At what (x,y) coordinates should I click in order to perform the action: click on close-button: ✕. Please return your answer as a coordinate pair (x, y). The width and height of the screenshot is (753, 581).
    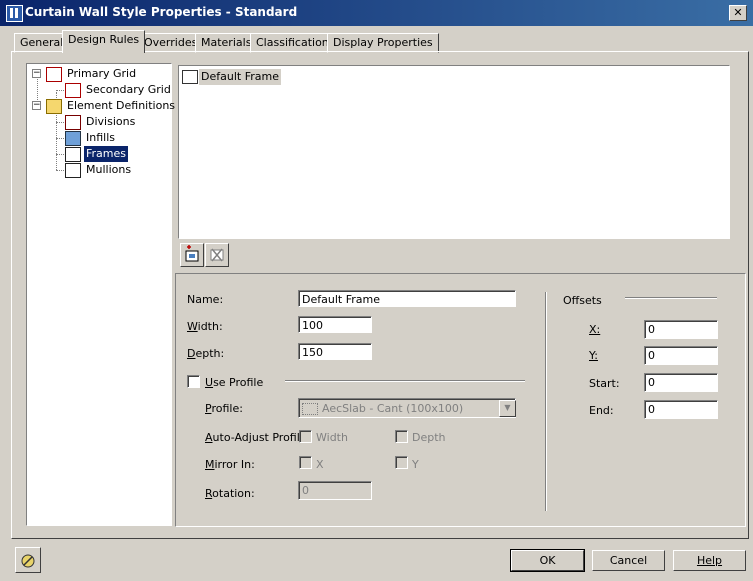
    Looking at the image, I should click on (738, 13).